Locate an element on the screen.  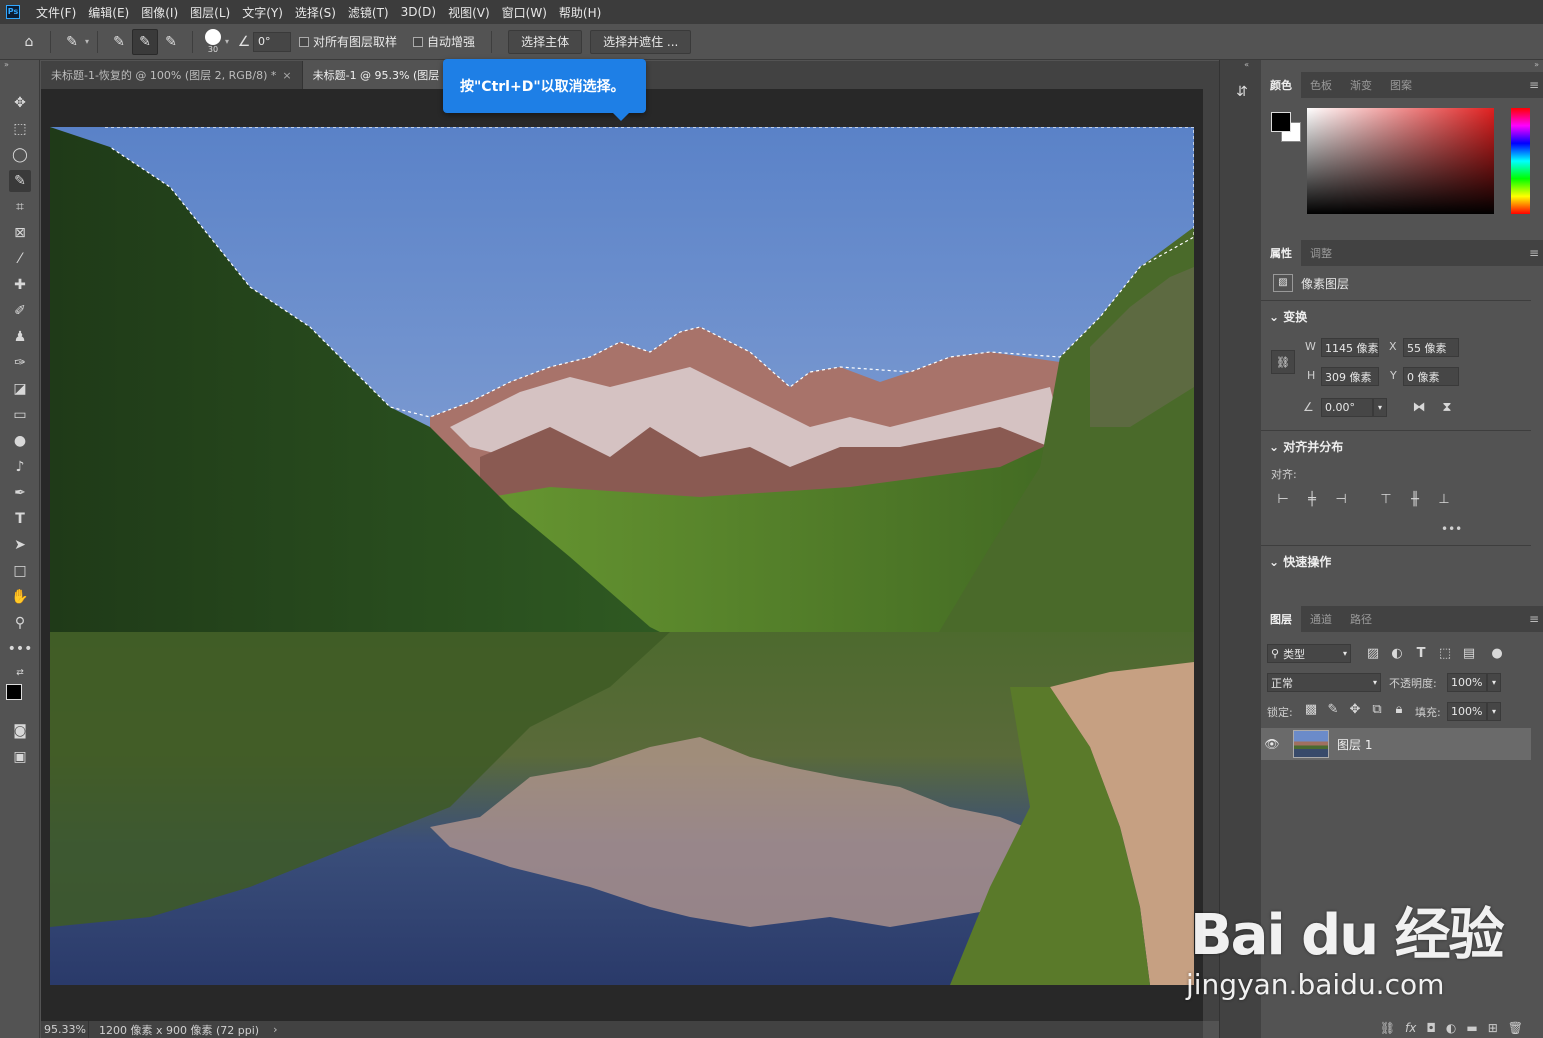
new-group-icon: ▬ is located at coordinates (1471, 1028).